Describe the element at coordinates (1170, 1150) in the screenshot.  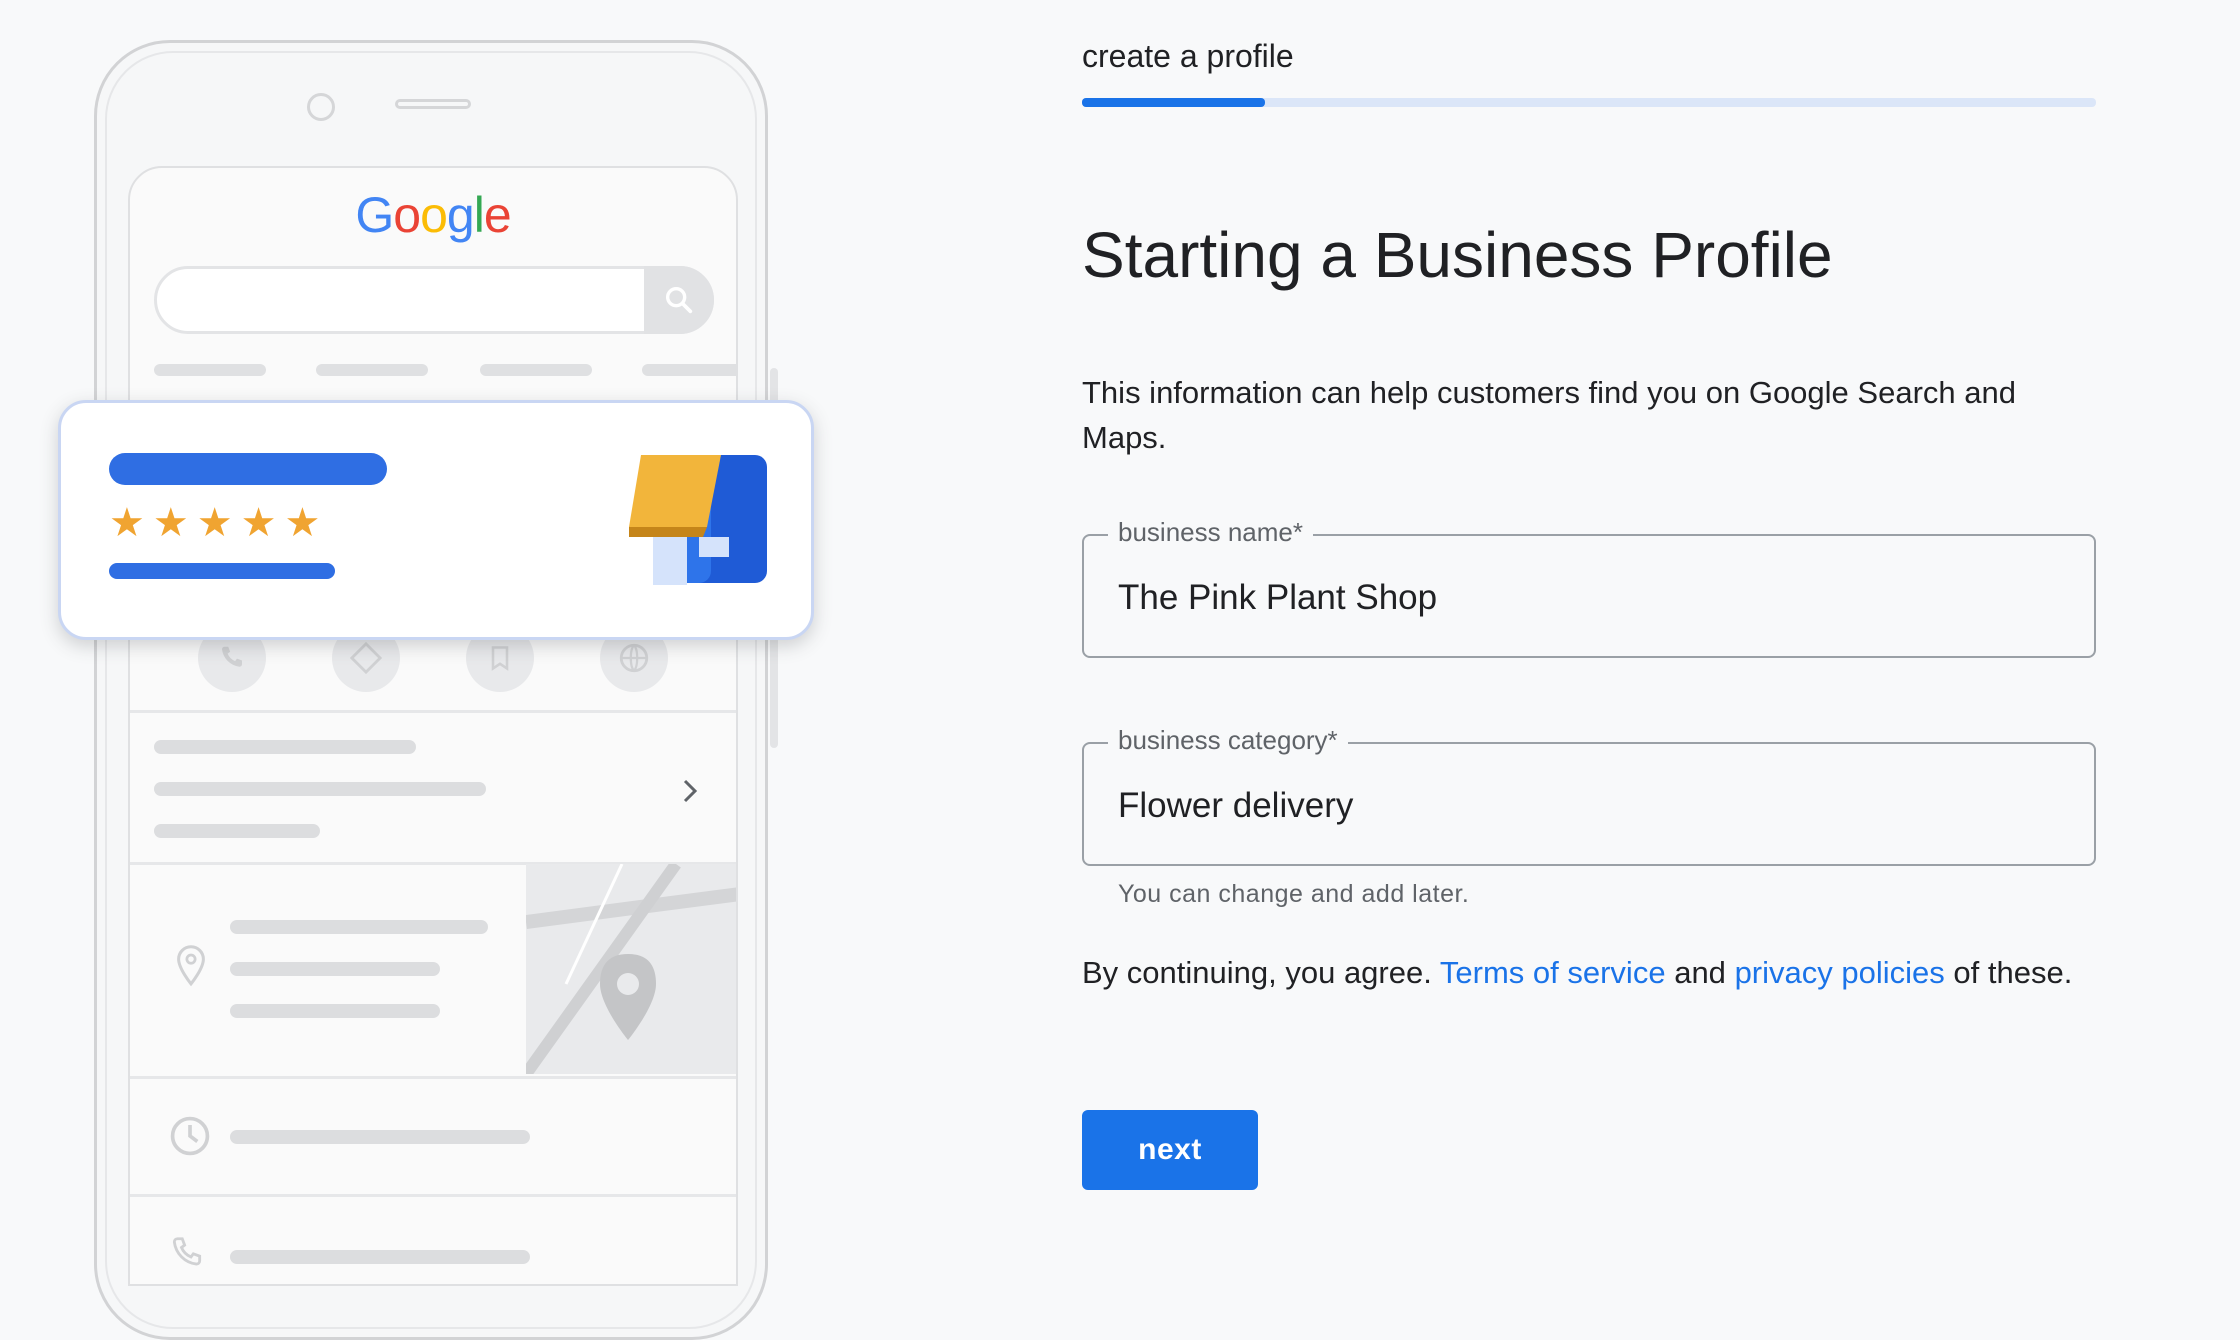
I see `next-button: next` at that location.